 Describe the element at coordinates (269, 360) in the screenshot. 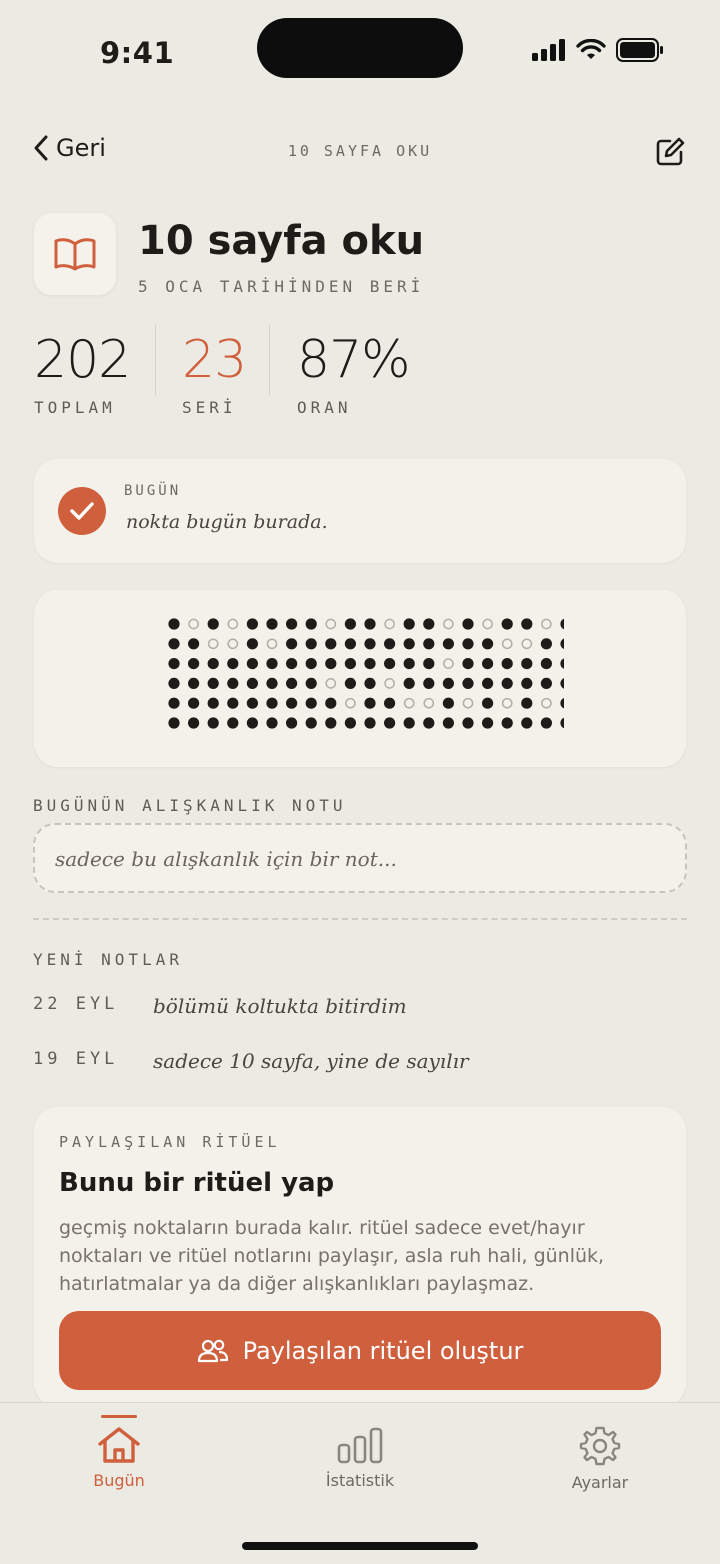

I see `stat-divider` at that location.